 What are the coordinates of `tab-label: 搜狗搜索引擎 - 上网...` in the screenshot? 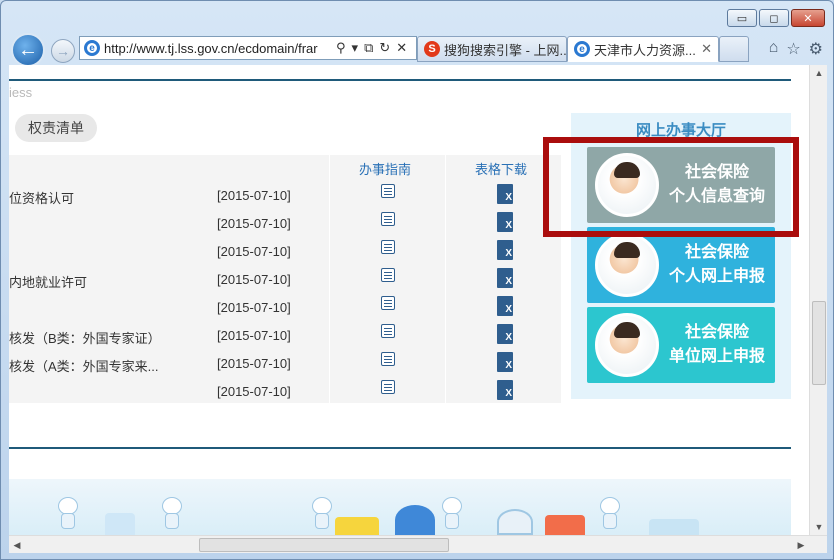 It's located at (505, 50).